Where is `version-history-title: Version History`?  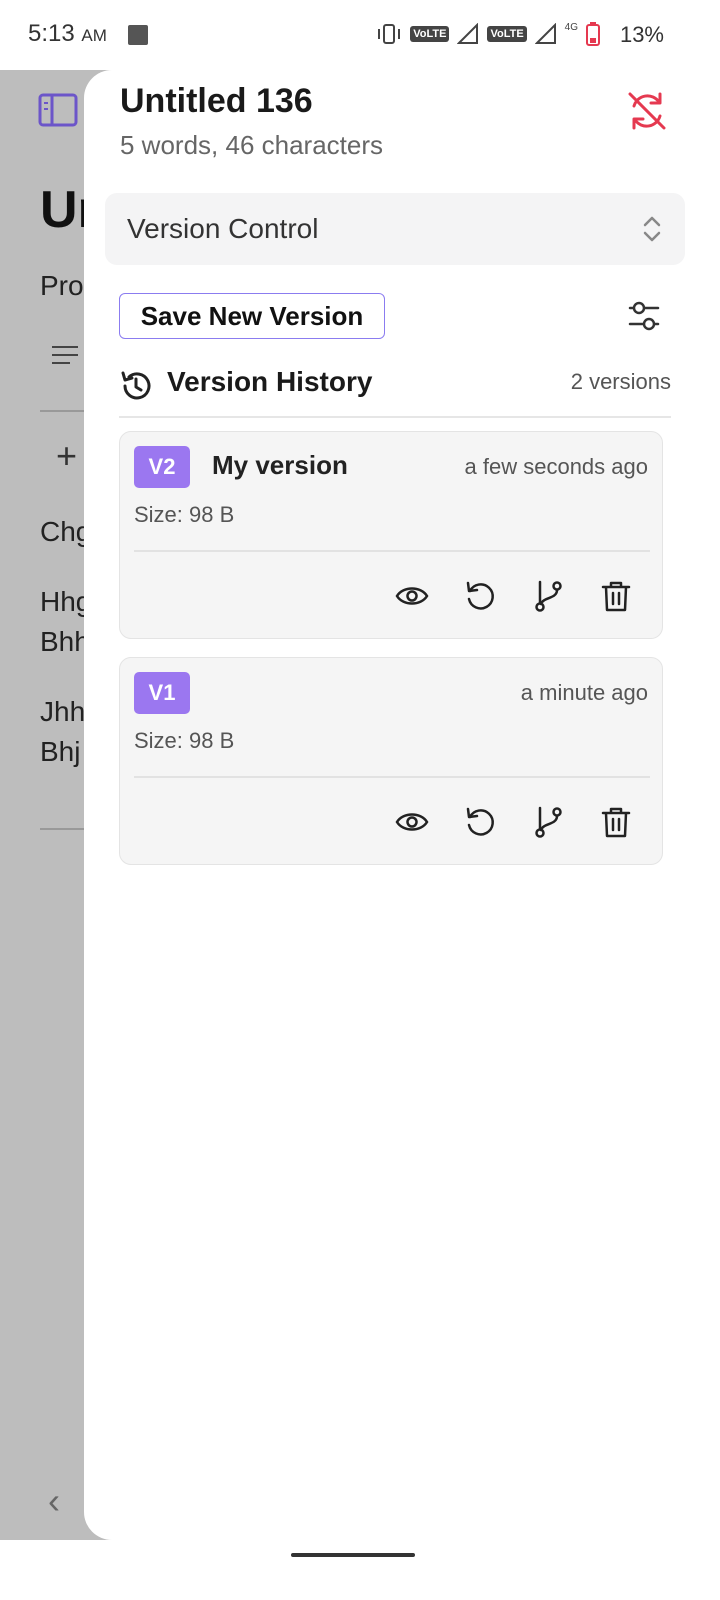
version-history-title: Version History is located at coordinates (270, 381).